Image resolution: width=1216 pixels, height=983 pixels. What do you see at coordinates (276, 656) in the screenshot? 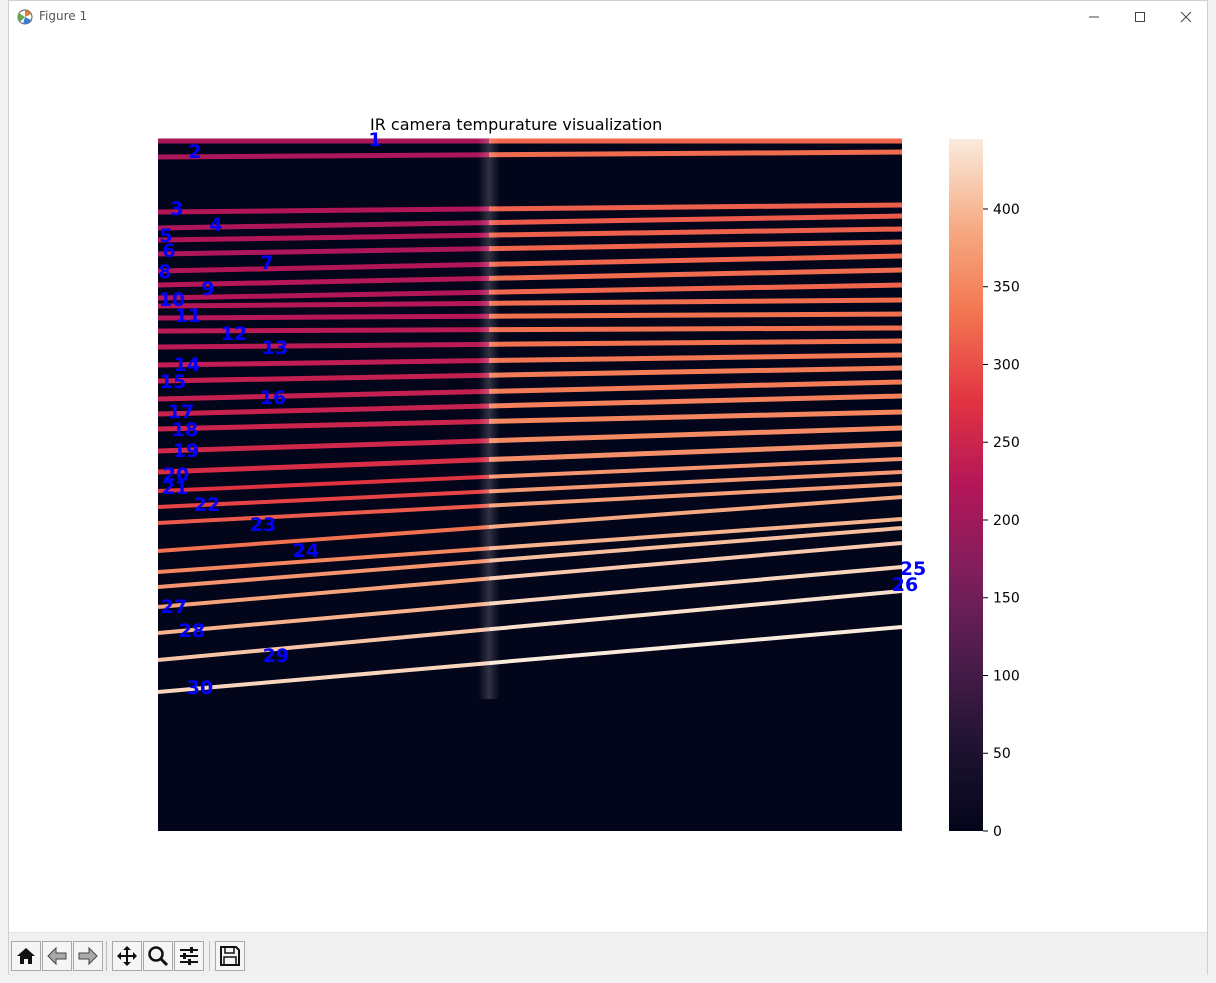
I see `line-label-29: 29` at bounding box center [276, 656].